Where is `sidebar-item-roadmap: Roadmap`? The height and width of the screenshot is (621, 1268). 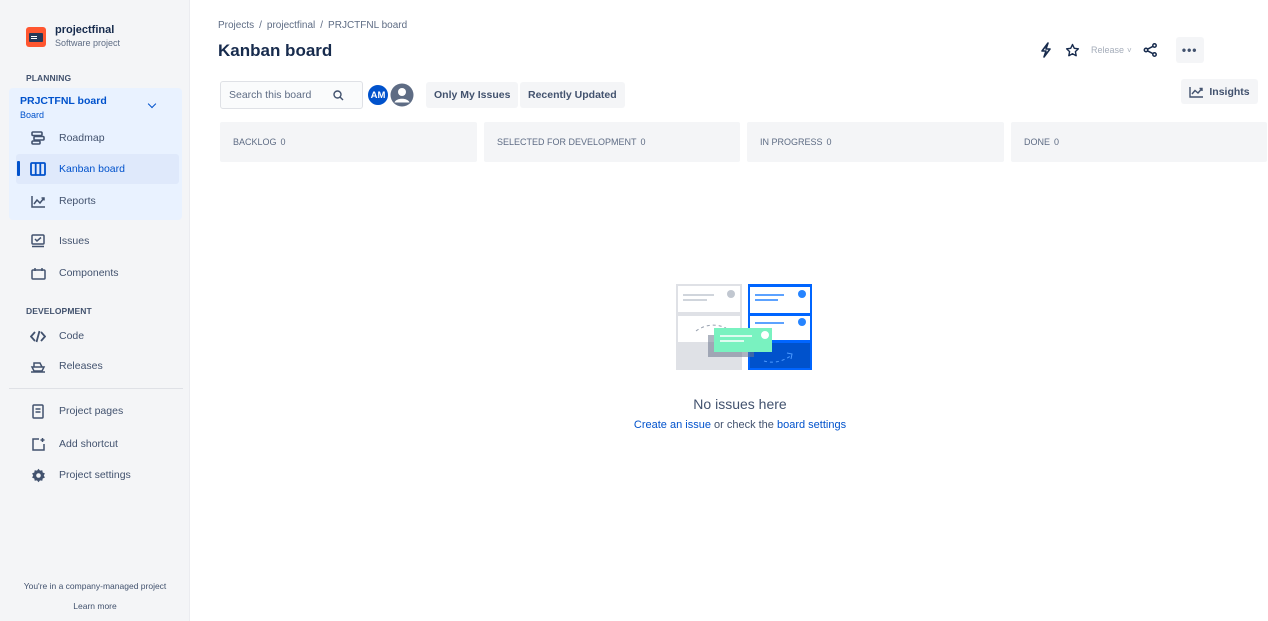 sidebar-item-roadmap: Roadmap is located at coordinates (97, 138).